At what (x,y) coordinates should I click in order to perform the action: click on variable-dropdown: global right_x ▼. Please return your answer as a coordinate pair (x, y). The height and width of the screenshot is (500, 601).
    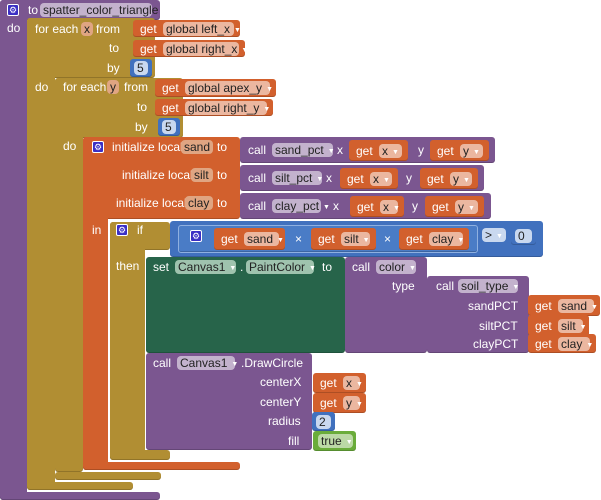
    Looking at the image, I should click on (205, 48).